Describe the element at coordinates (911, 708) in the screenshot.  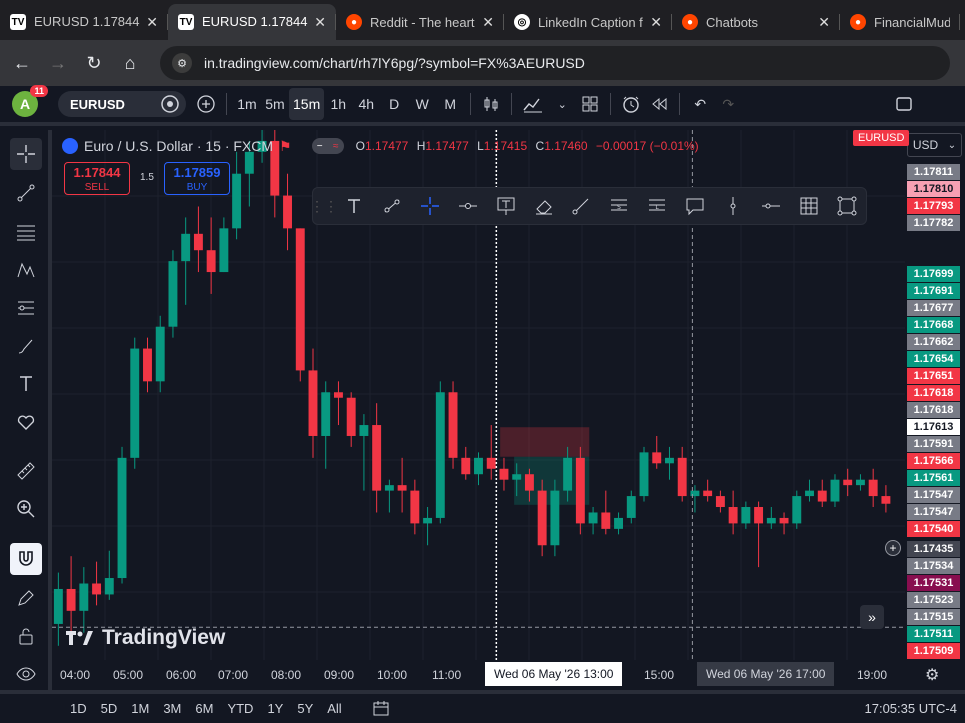
I see `clock: 17:05:35 UTC-4` at that location.